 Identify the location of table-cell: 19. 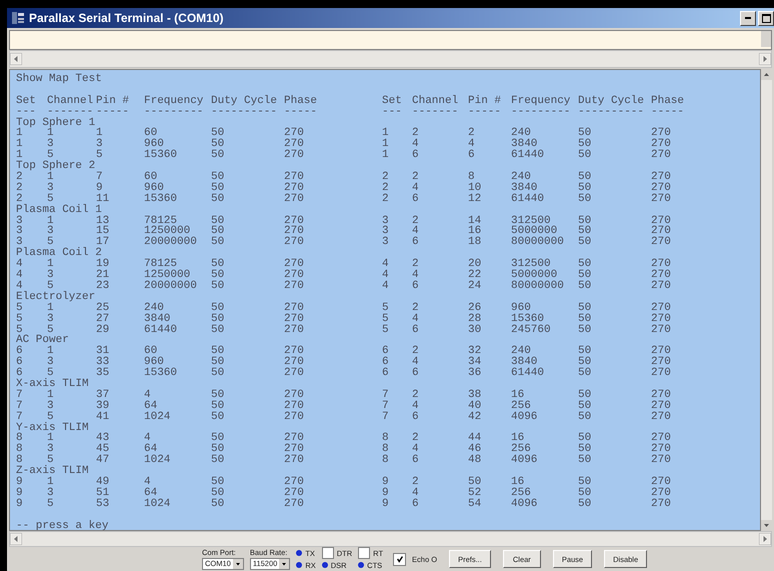
(103, 264).